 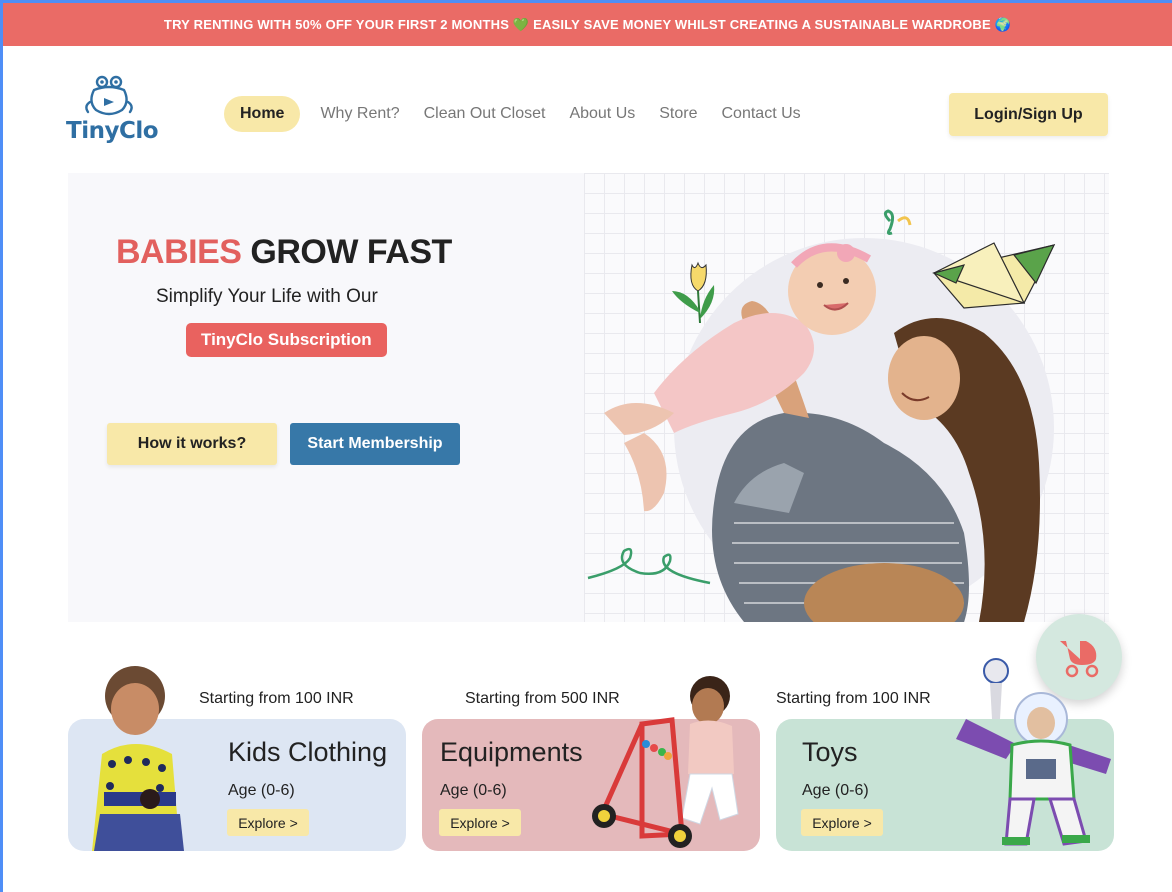 What do you see at coordinates (359, 114) in the screenshot?
I see `nav-why-rent: Why Rent?` at bounding box center [359, 114].